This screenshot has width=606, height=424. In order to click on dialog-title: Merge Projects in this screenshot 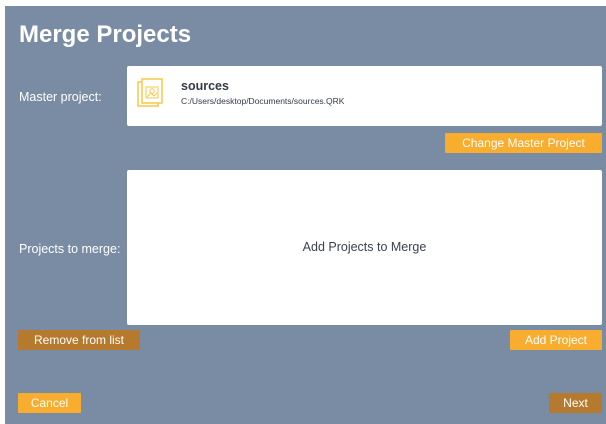, I will do `click(105, 34)`.